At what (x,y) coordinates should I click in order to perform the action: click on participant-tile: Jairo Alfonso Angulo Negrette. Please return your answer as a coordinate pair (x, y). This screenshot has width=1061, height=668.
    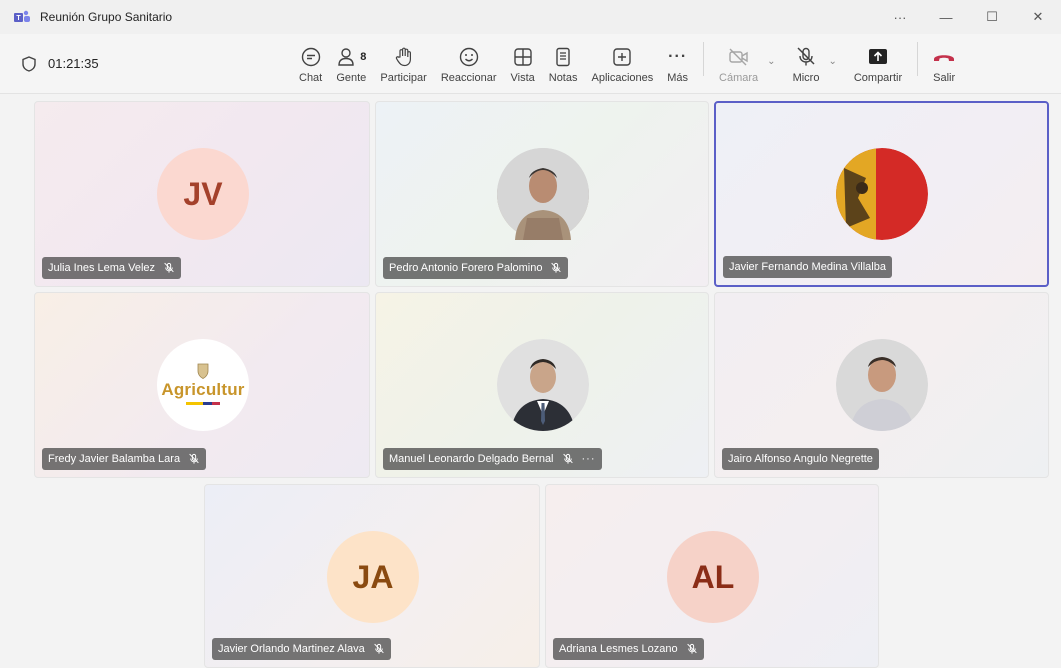
    Looking at the image, I should click on (881, 385).